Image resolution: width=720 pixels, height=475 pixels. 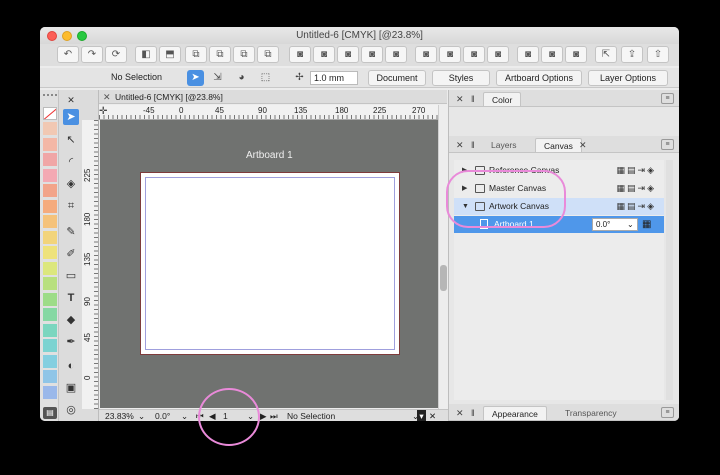 What do you see at coordinates (71, 162) in the screenshot?
I see `corner-tool-icon: ◜` at bounding box center [71, 162].